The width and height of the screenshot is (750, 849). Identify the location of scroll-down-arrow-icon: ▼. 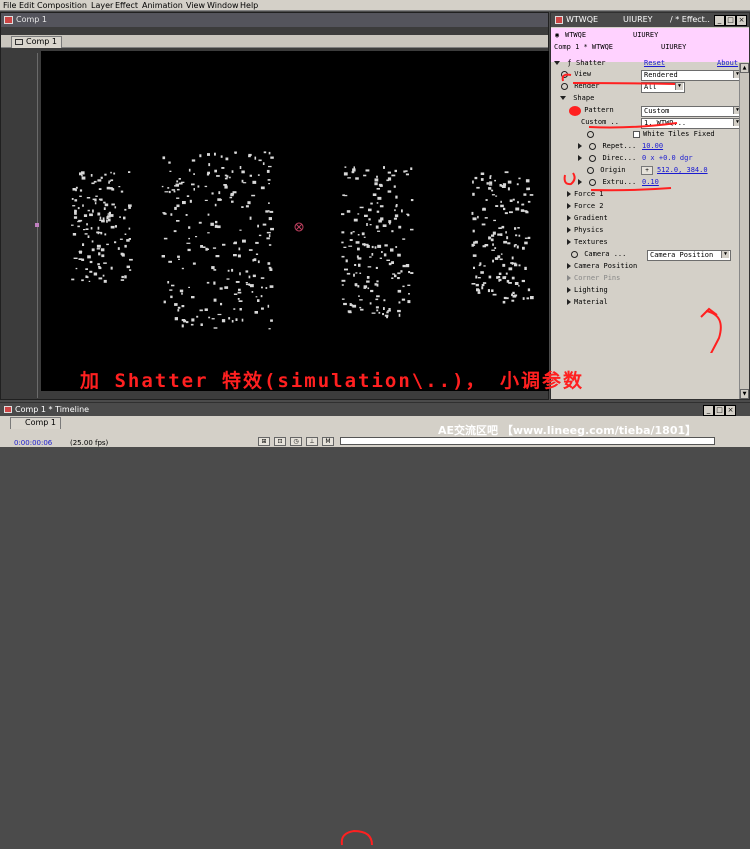
(744, 394).